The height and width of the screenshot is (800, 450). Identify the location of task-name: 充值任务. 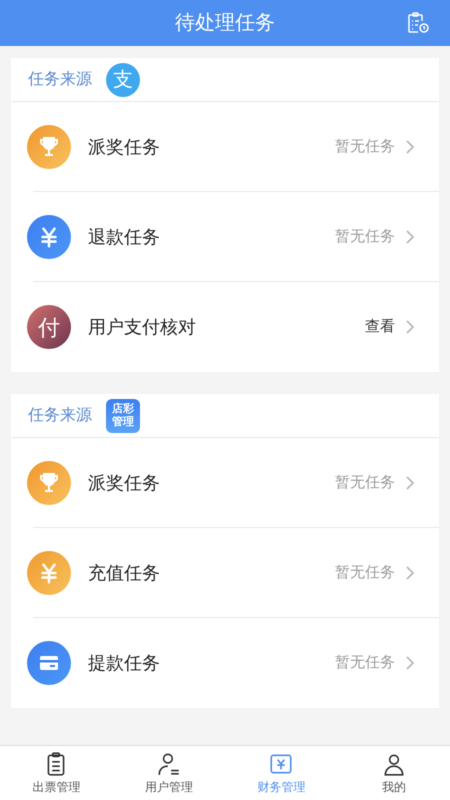
(124, 573).